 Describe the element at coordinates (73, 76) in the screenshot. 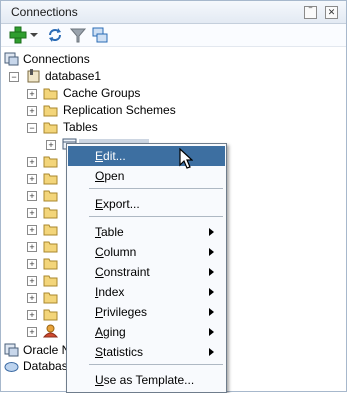

I see `tree-label: database1` at that location.